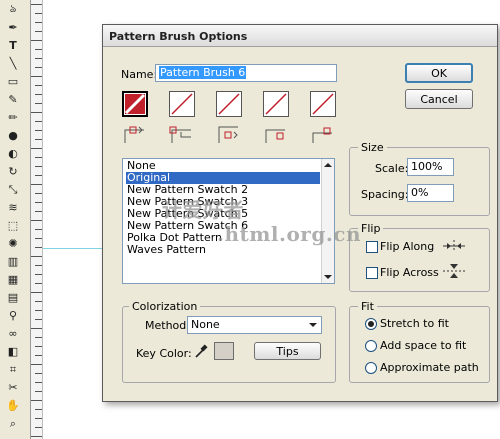 Image resolution: width=500 pixels, height=439 pixels. Describe the element at coordinates (430, 193) in the screenshot. I see `spacing-field: 0%` at that location.